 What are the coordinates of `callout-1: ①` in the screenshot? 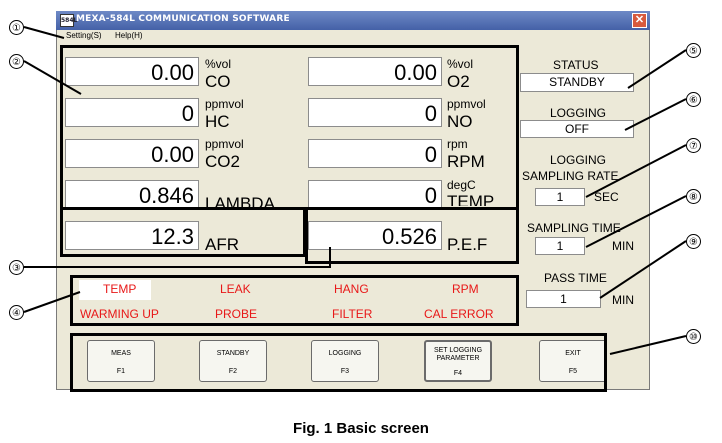 It's located at (16, 27).